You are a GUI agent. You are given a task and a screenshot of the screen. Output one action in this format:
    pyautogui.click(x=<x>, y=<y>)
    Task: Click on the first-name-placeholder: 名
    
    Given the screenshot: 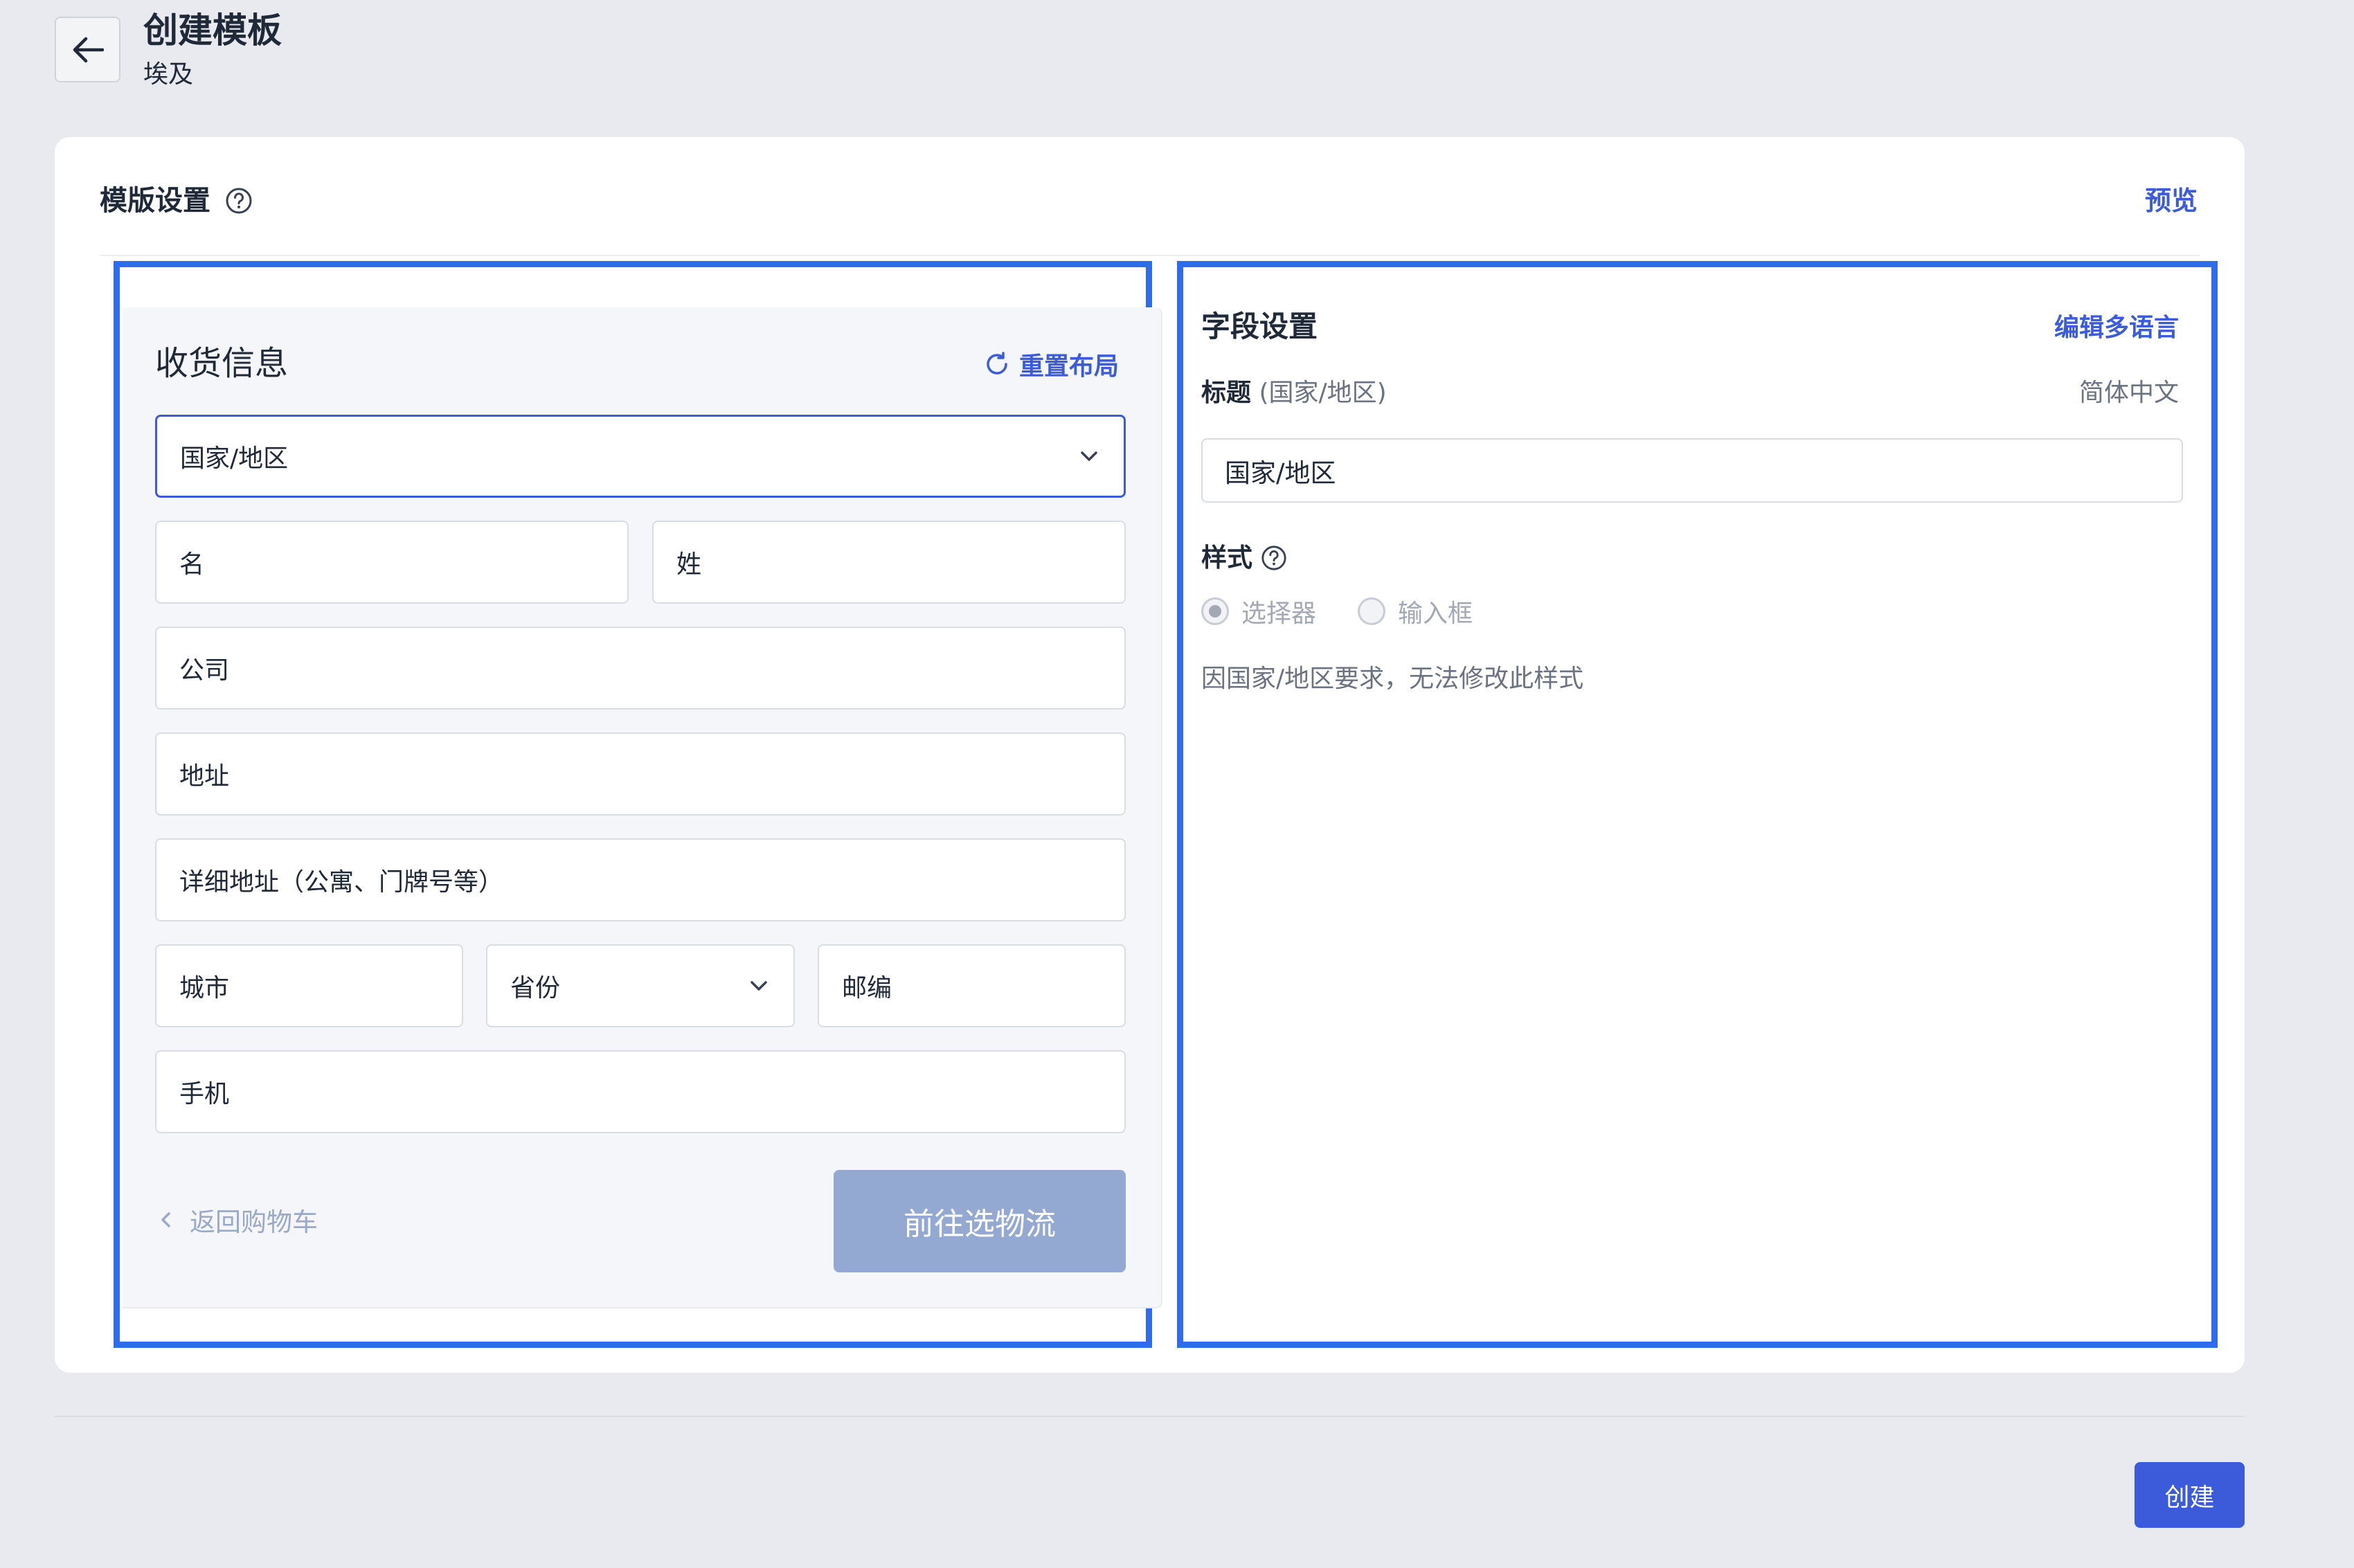 What is the action you would take?
    pyautogui.click(x=192, y=564)
    